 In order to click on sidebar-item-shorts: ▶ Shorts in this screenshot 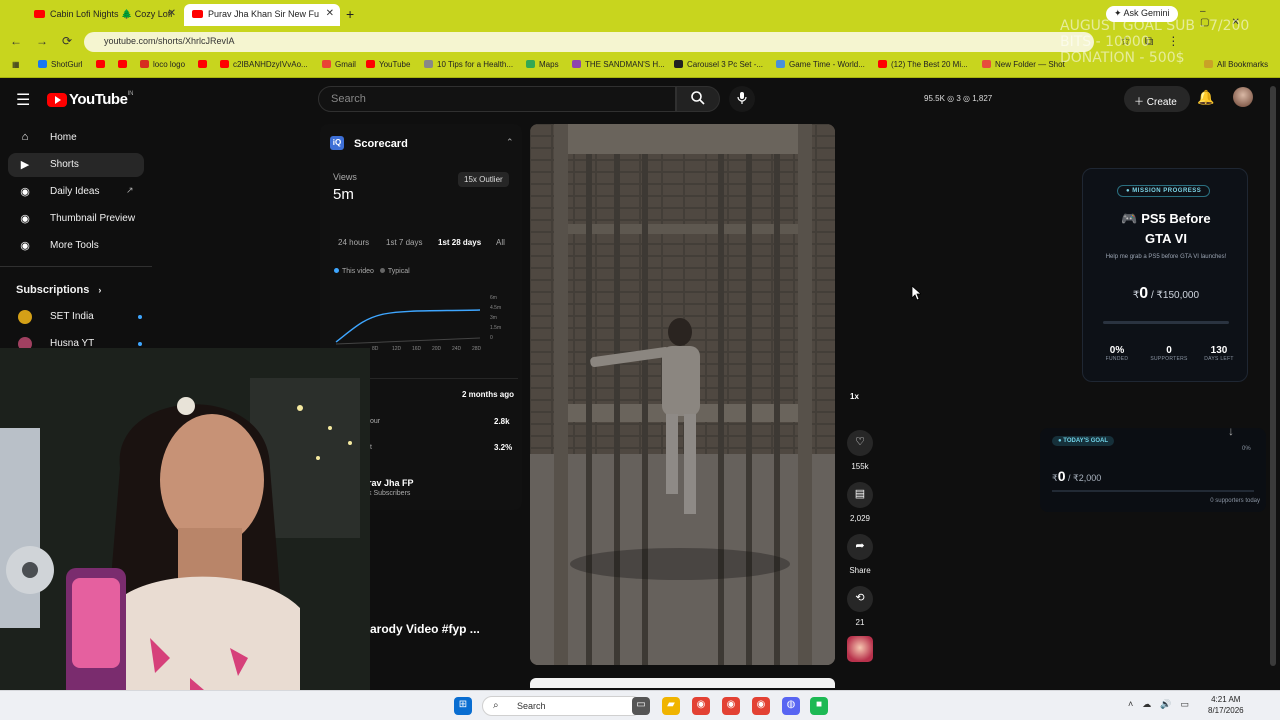, I will do `click(76, 165)`.